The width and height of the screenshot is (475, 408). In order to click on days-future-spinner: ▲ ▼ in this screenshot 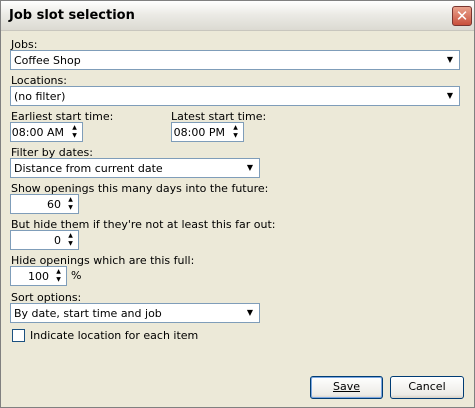, I will do `click(70, 204)`.